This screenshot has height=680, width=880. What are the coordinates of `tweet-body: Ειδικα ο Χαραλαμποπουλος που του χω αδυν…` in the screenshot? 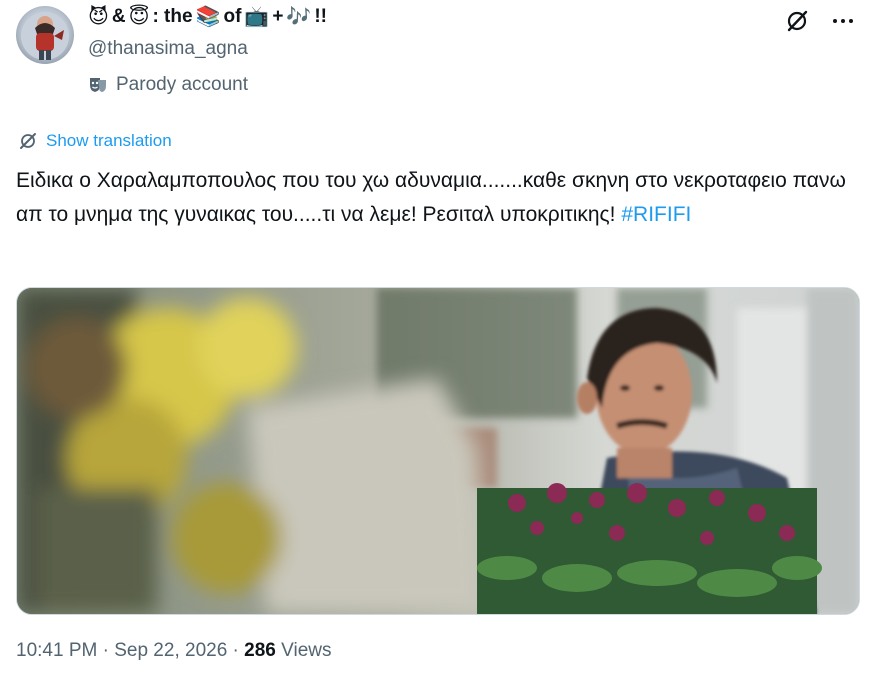 It's located at (431, 197).